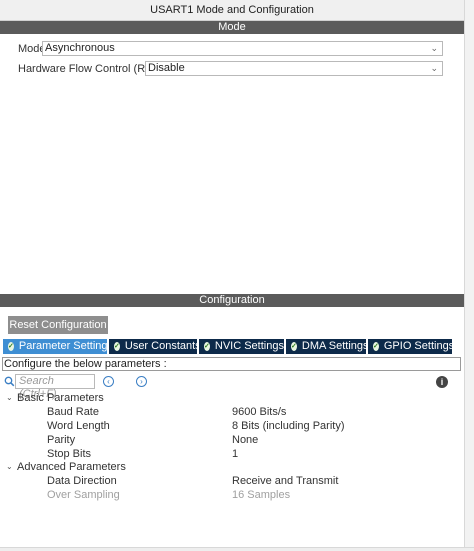 The width and height of the screenshot is (474, 551). I want to click on configure-instruction: Configure the below parameters :, so click(231, 364).